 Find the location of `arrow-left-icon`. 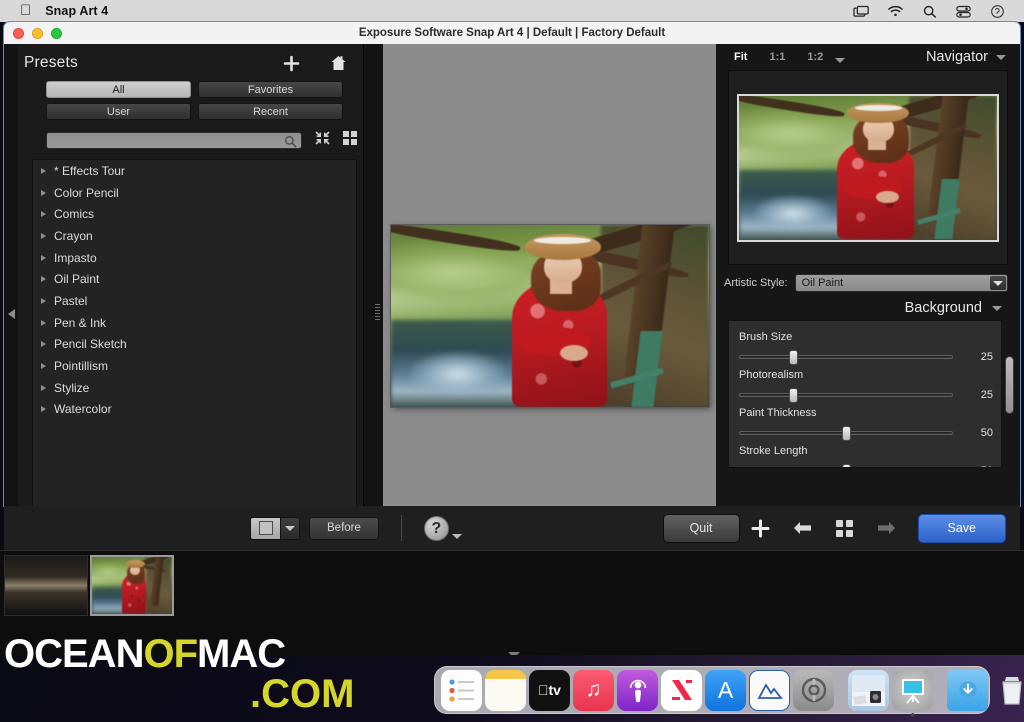

arrow-left-icon is located at coordinates (803, 528).